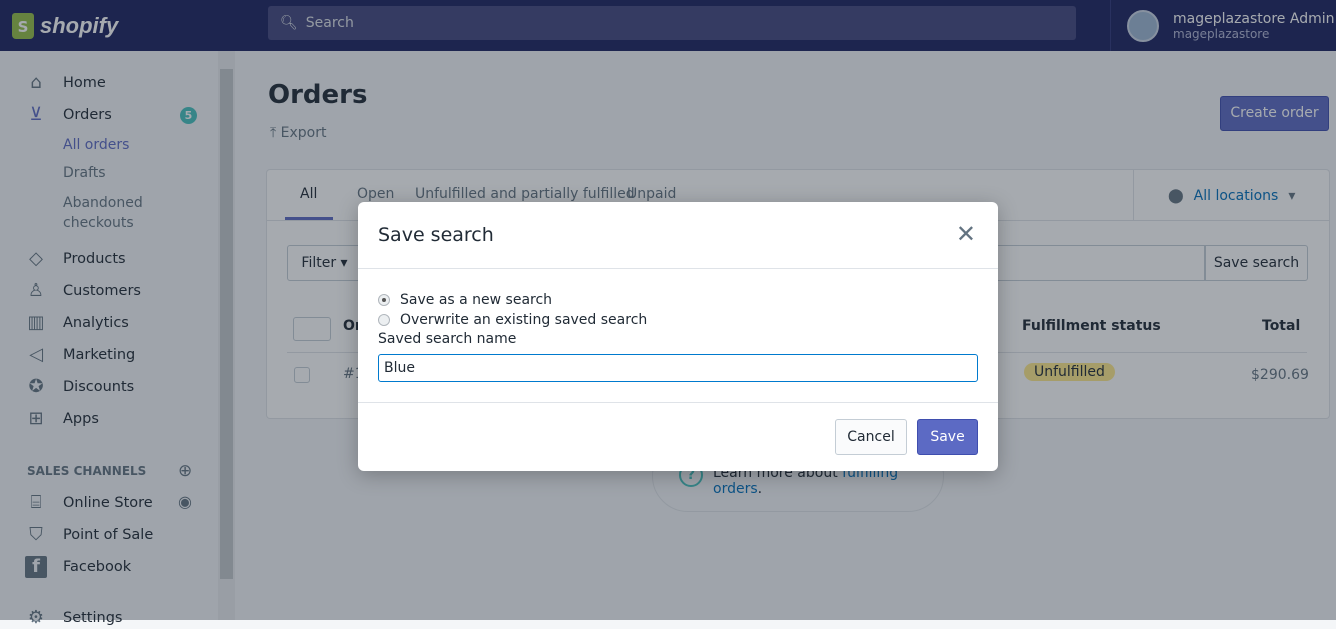  I want to click on radio-button, so click(384, 320).